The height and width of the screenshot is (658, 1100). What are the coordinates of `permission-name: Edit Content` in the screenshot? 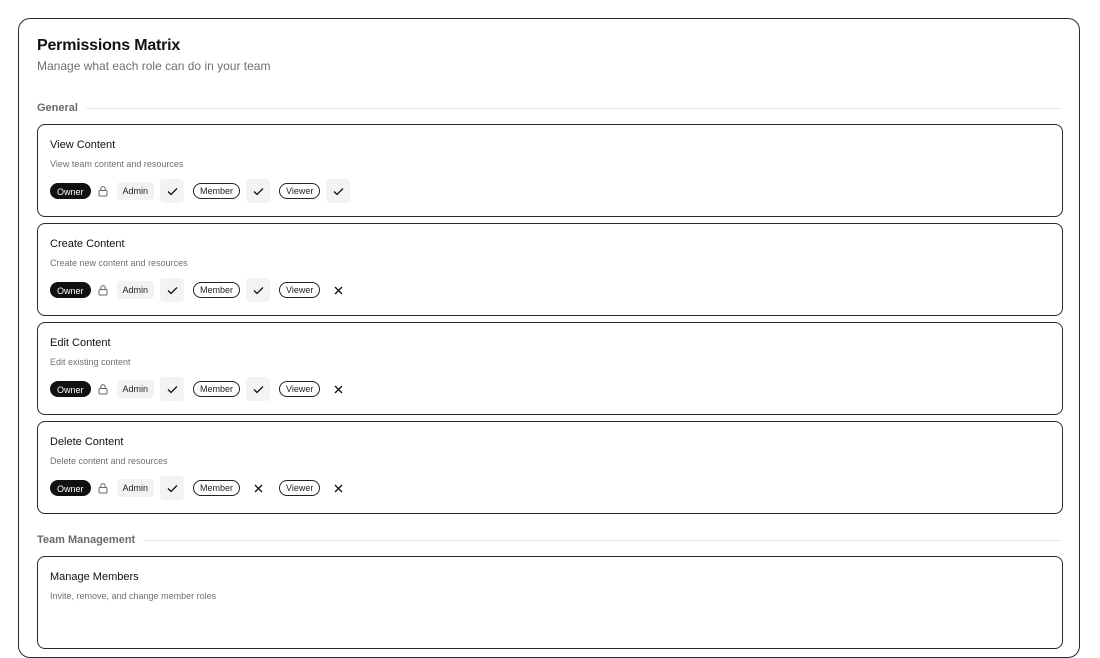 It's located at (80, 343).